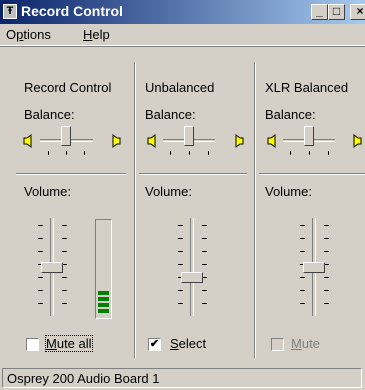 This screenshot has height=390, width=365. What do you see at coordinates (182, 35) in the screenshot?
I see `menu-bar: Options Help` at bounding box center [182, 35].